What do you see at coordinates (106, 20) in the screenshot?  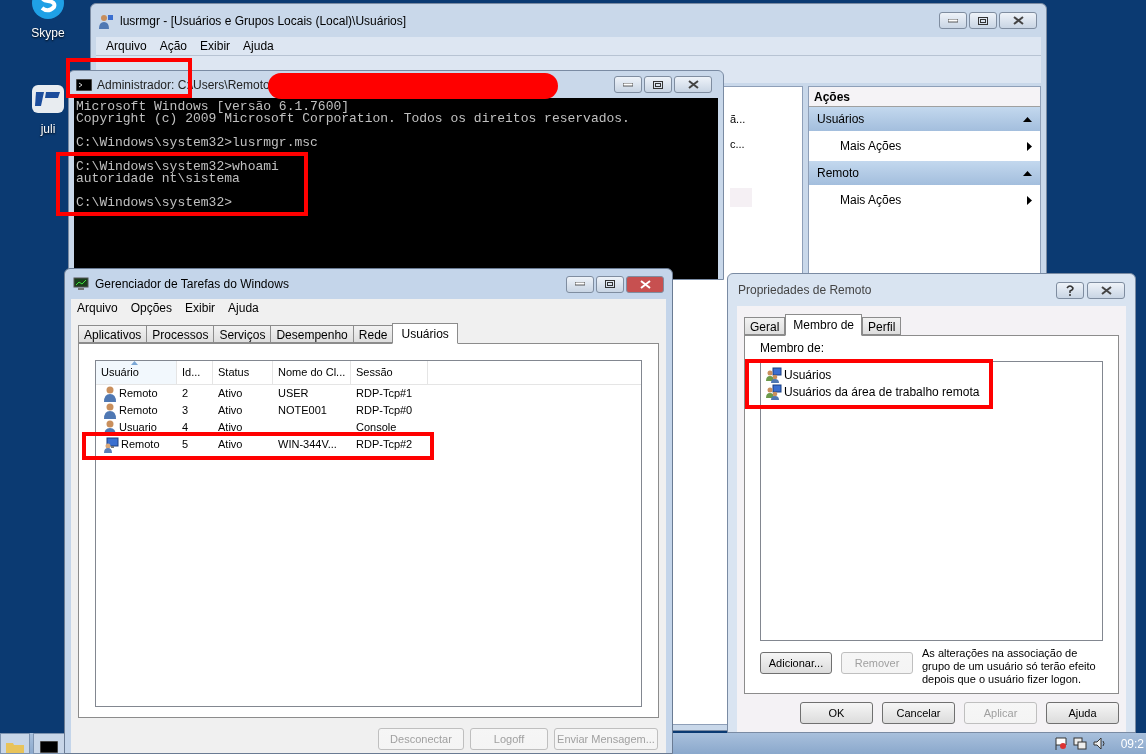 I see `users-icon` at bounding box center [106, 20].